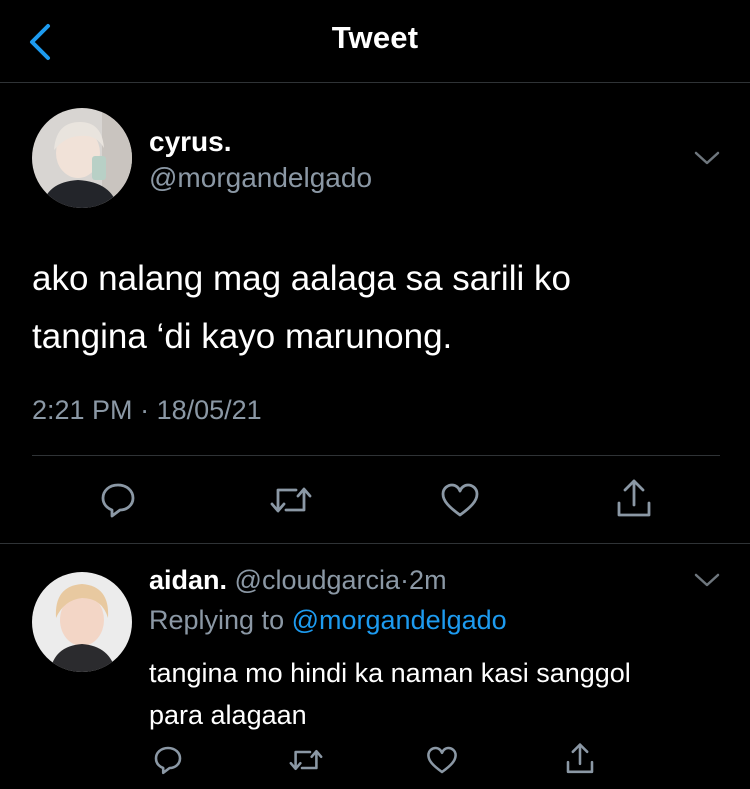  I want to click on avatar, so click(82, 158).